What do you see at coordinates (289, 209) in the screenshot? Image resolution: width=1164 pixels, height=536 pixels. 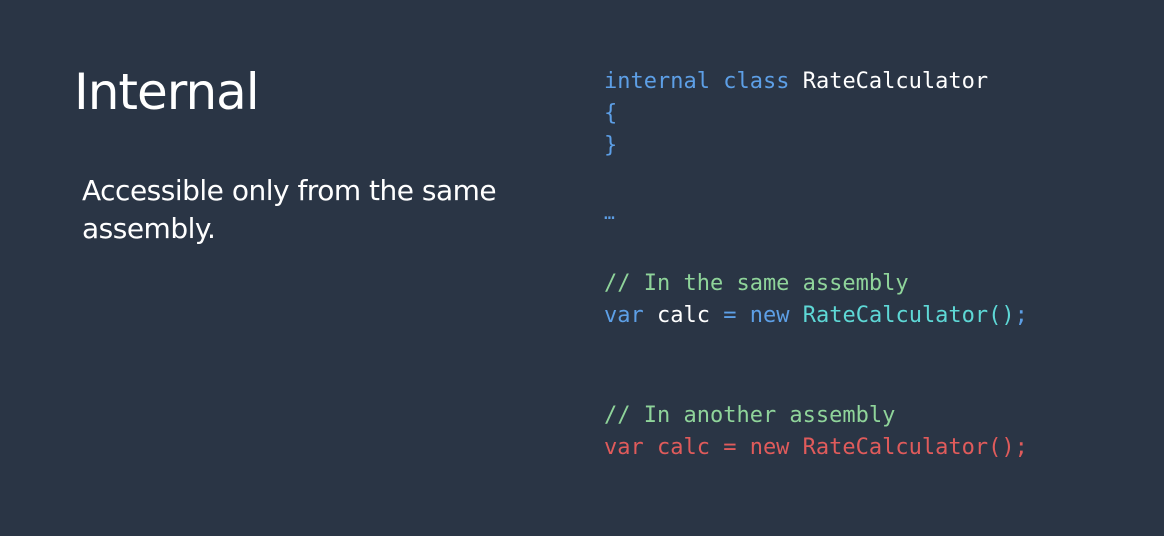 I see `slide-description: Accessible only from the same assembly.` at bounding box center [289, 209].